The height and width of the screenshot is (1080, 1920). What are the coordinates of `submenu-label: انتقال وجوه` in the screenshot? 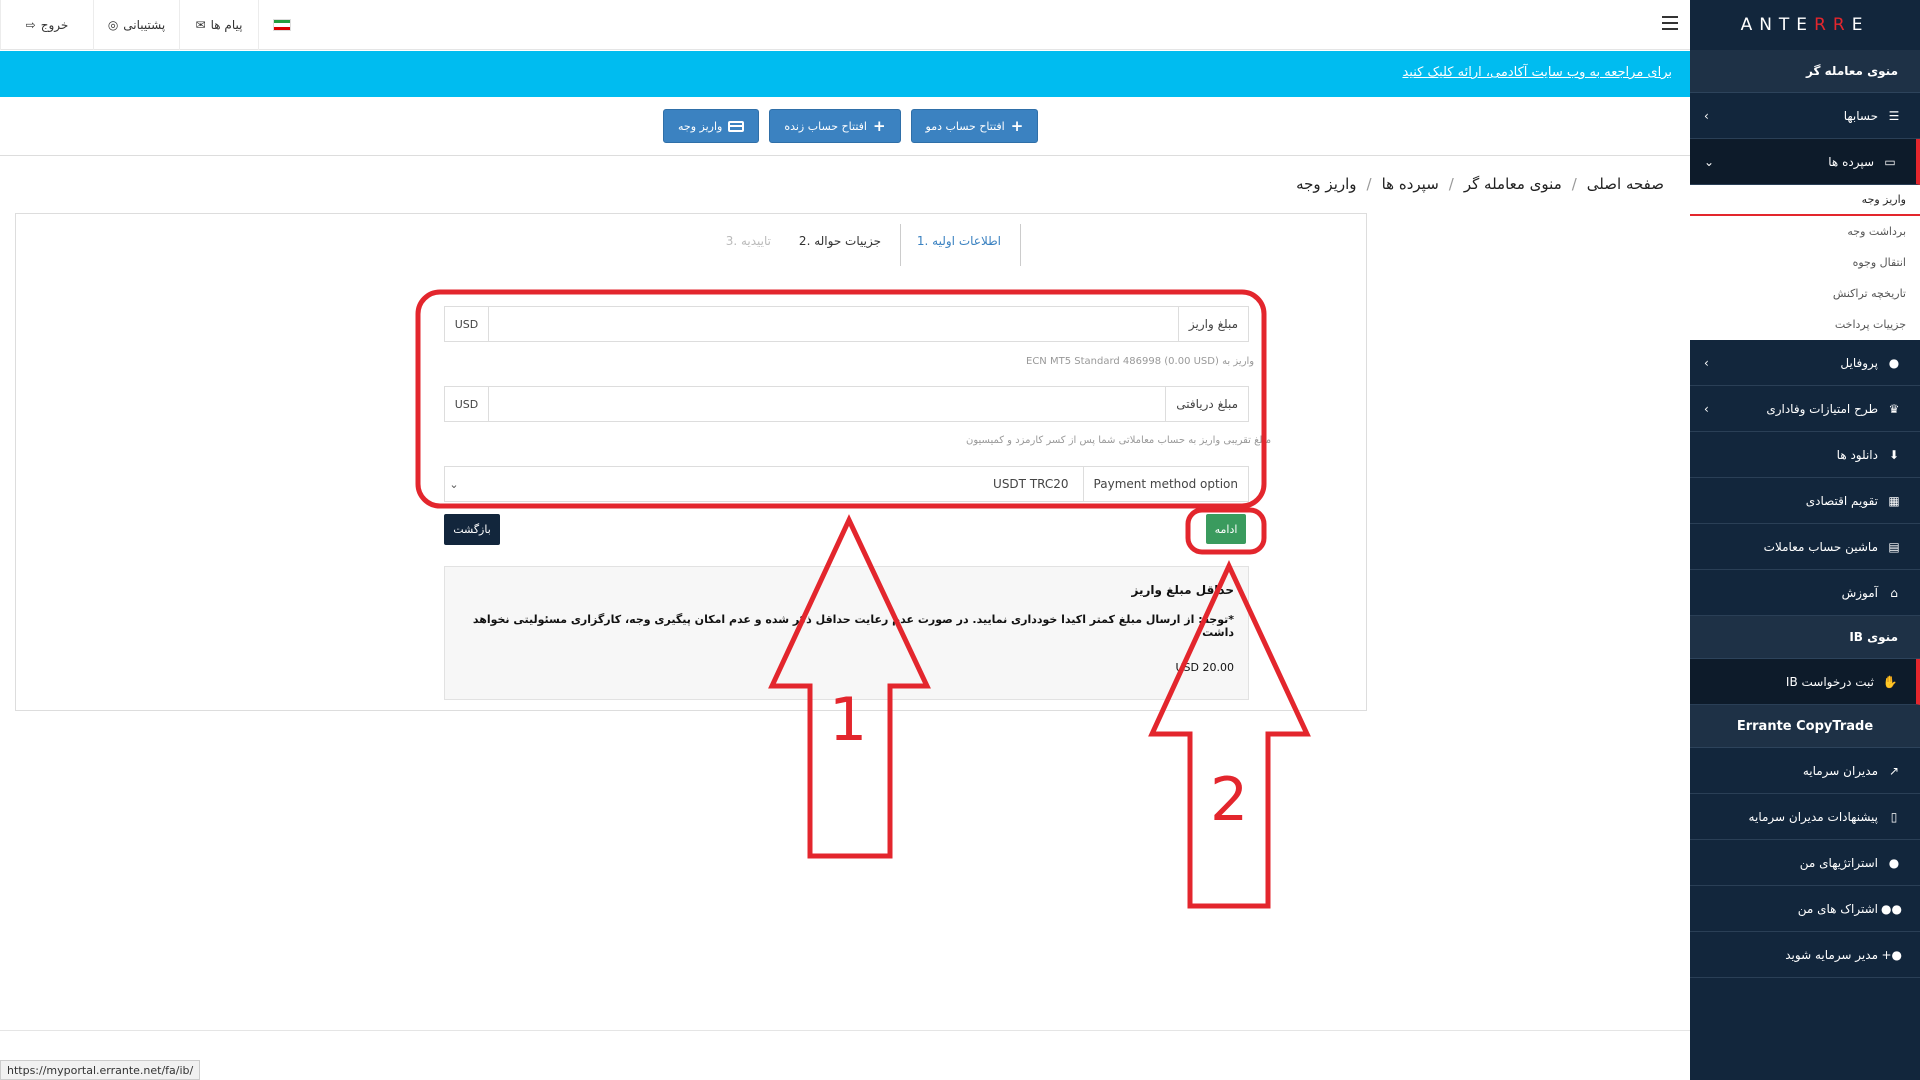 It's located at (1879, 262).